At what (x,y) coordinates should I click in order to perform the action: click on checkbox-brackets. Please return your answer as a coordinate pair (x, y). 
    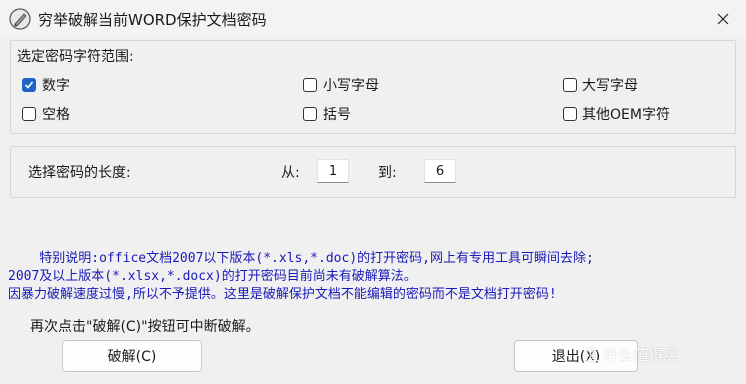
    Looking at the image, I should click on (310, 114).